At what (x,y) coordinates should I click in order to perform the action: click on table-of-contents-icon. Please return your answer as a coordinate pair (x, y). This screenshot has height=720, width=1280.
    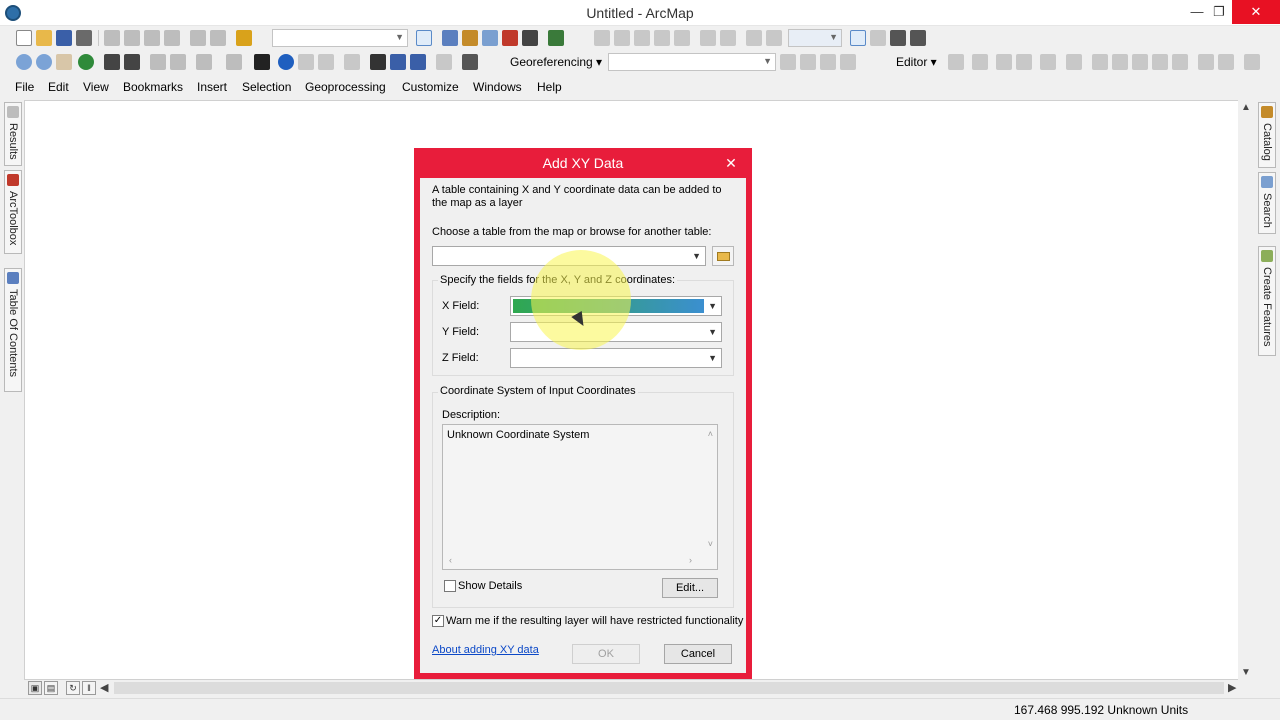
    Looking at the image, I should click on (450, 38).